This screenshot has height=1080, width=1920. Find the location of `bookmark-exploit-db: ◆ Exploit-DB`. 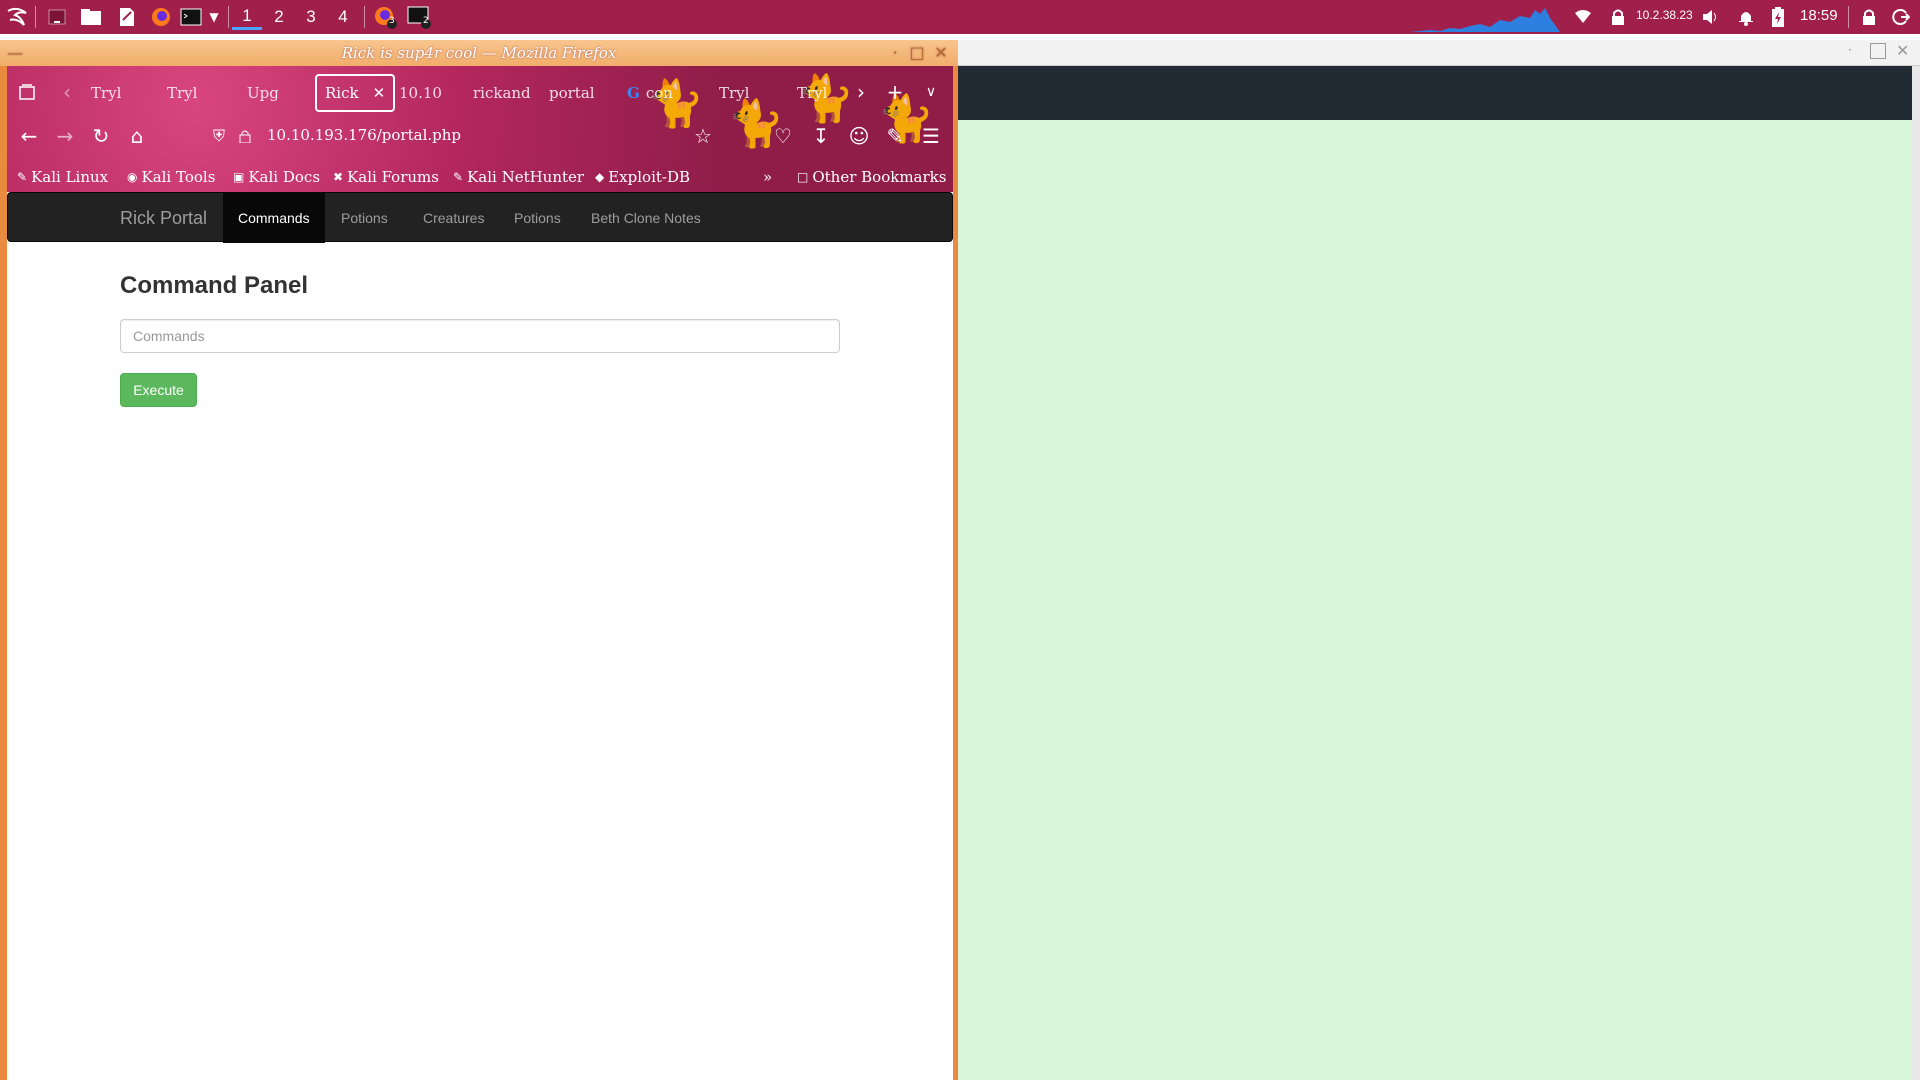

bookmark-exploit-db: ◆ Exploit-DB is located at coordinates (642, 177).